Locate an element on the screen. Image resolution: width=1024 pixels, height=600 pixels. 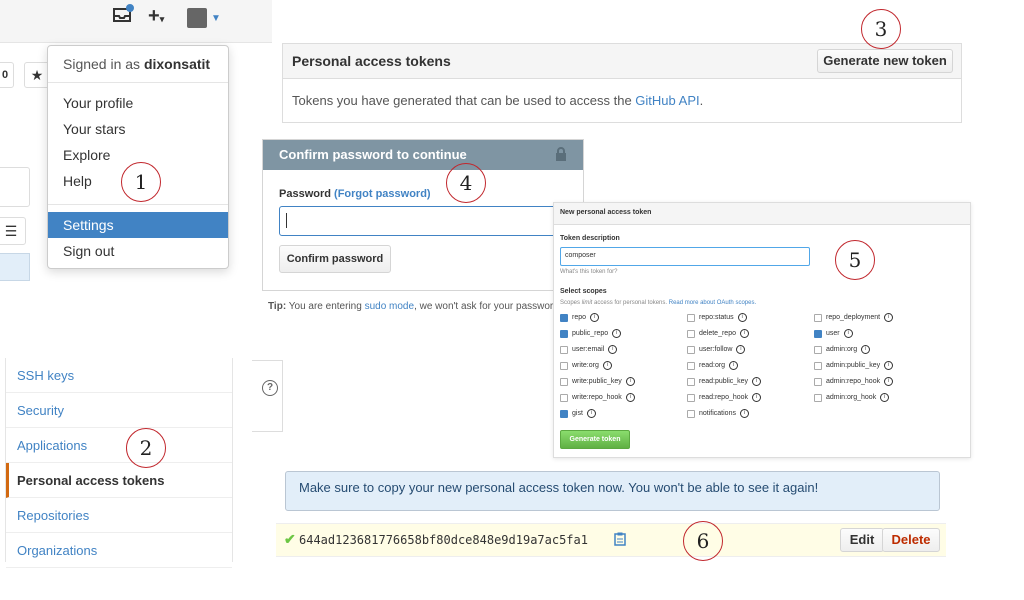
token-description-input: composer is located at coordinates (685, 256).